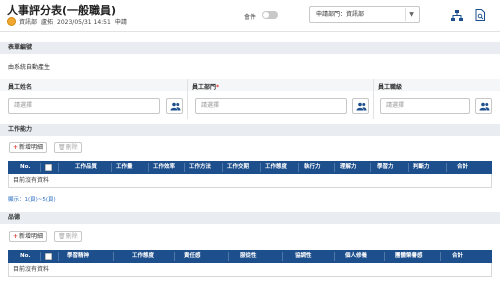 The image size is (500, 281). Describe the element at coordinates (164, 167) in the screenshot. I see `col-header: 工作效率` at that location.